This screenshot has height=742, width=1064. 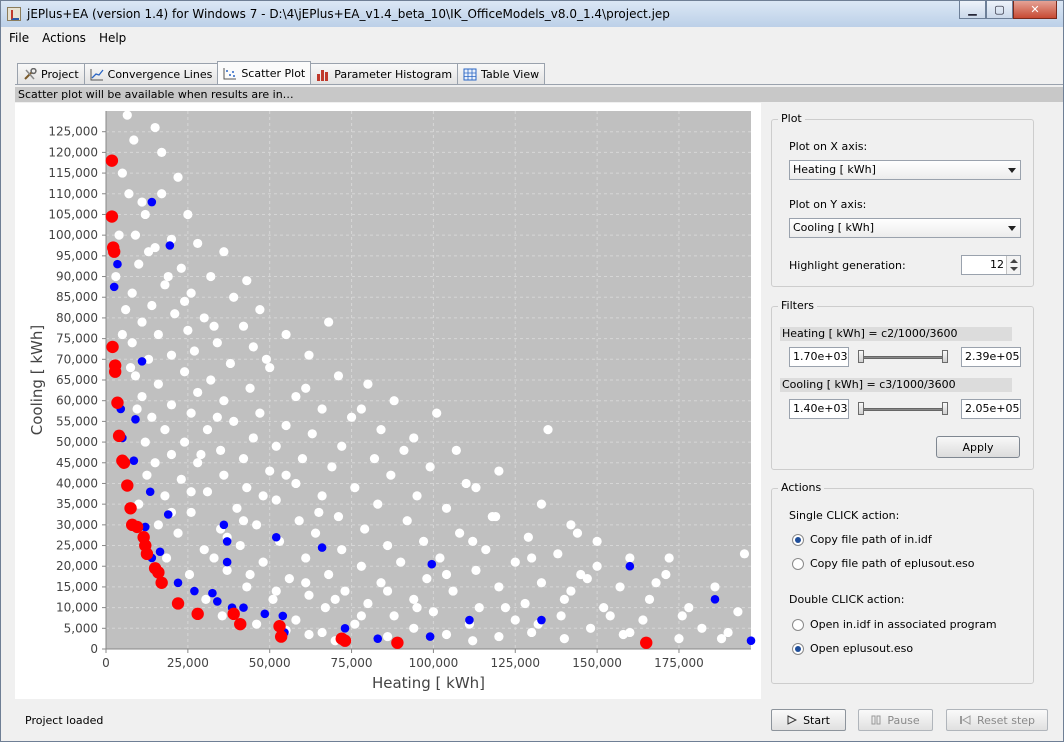 What do you see at coordinates (945, 356) in the screenshot?
I see `slider-max-handle` at bounding box center [945, 356].